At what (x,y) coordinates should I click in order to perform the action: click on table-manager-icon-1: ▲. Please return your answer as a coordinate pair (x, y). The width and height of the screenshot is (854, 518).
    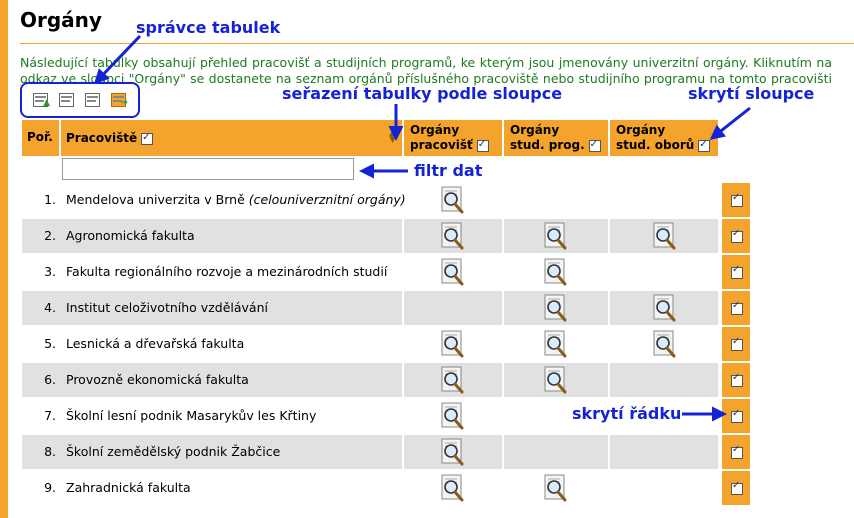
    Looking at the image, I should click on (41, 100).